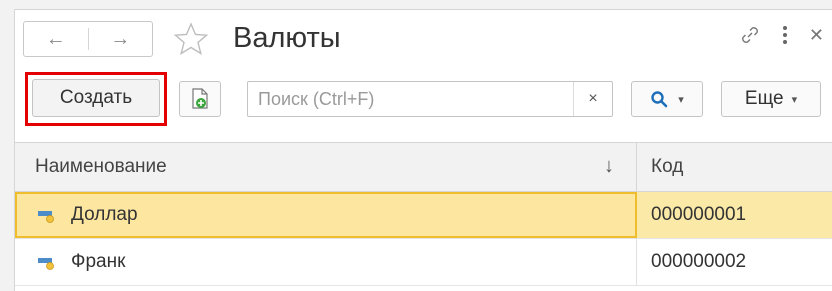 This screenshot has width=832, height=291. Describe the element at coordinates (96, 98) in the screenshot. I see `create-button: Создать` at that location.